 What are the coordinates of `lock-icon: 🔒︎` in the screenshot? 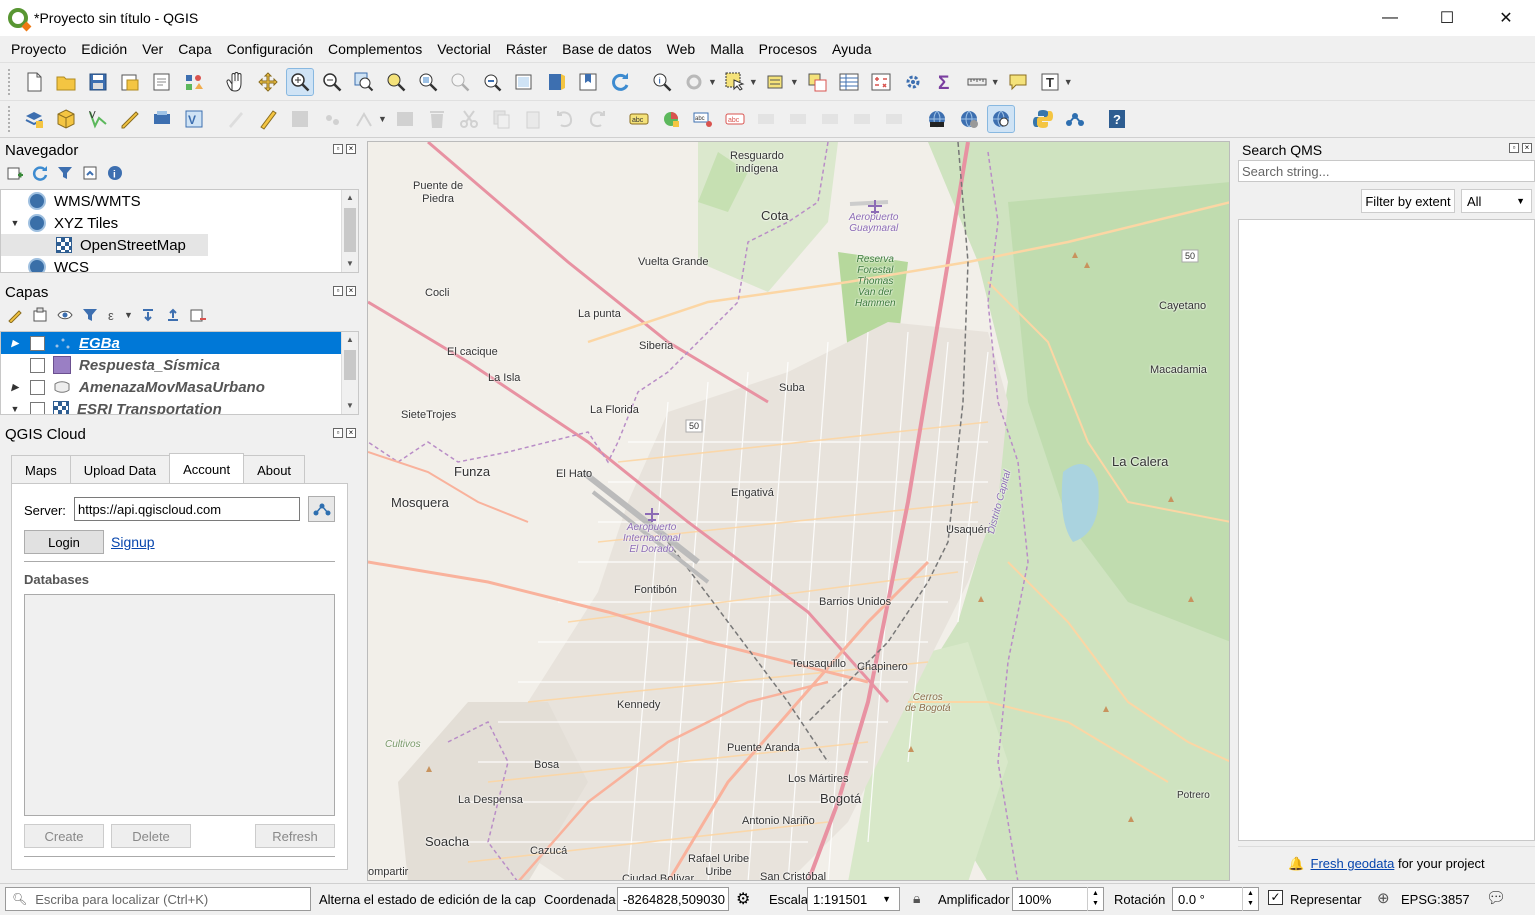 It's located at (916, 898).